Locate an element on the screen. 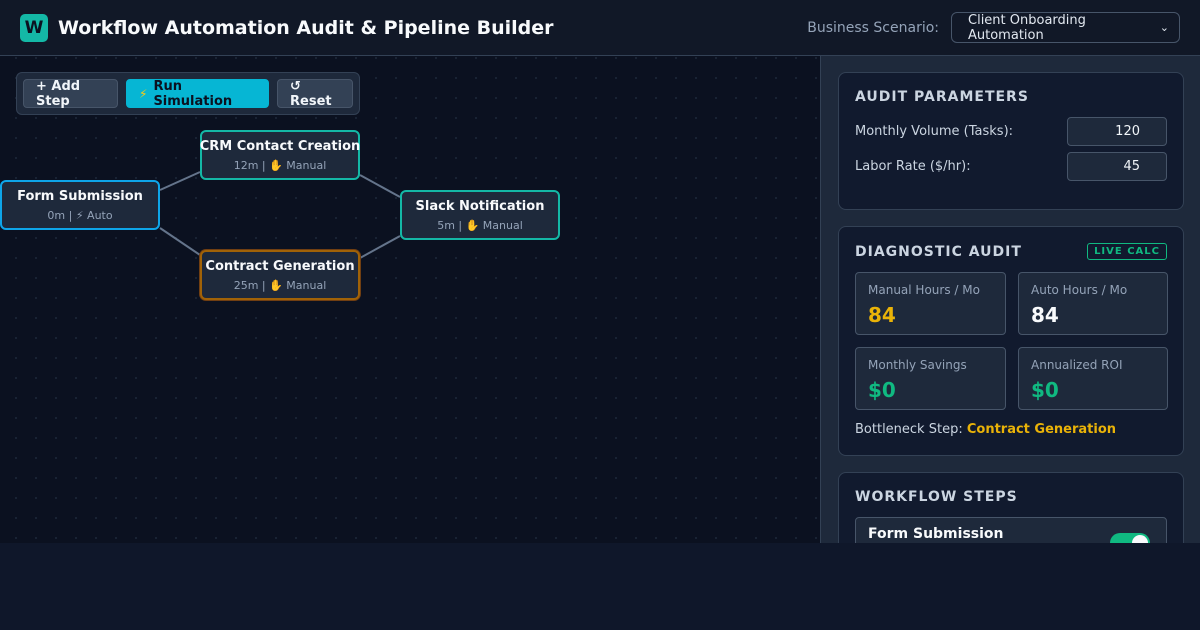 The height and width of the screenshot is (630, 1200). lightning-icon: ⚡ is located at coordinates (143, 93).